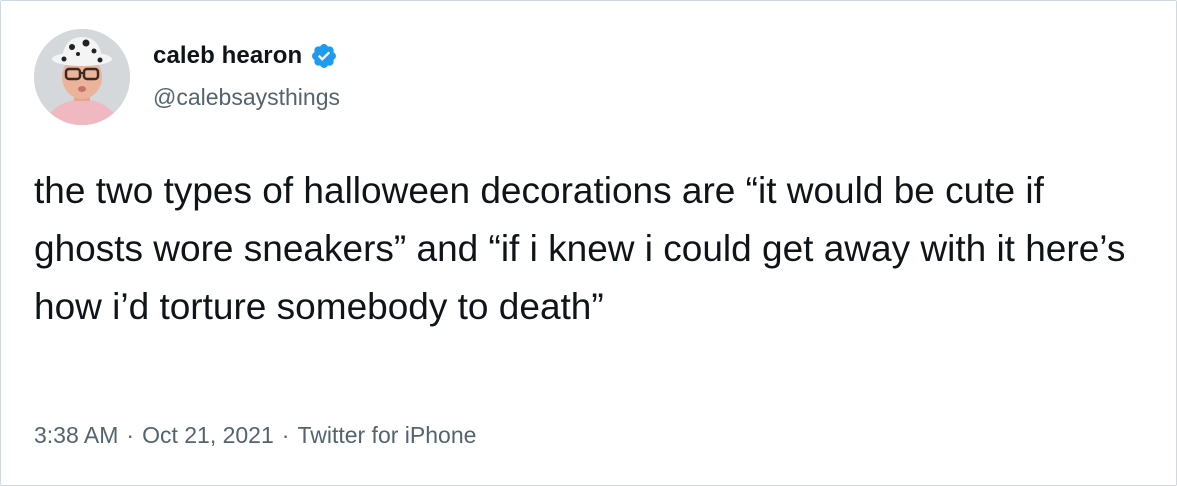 This screenshot has width=1177, height=486. Describe the element at coordinates (76, 435) in the screenshot. I see `tweet-time: 3:38 AM` at that location.